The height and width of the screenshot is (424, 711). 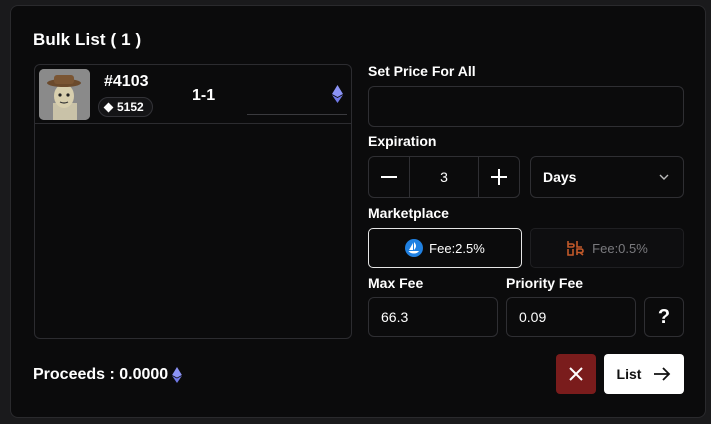 I want to click on blur-fee: Fee:0.5%, so click(x=620, y=248).